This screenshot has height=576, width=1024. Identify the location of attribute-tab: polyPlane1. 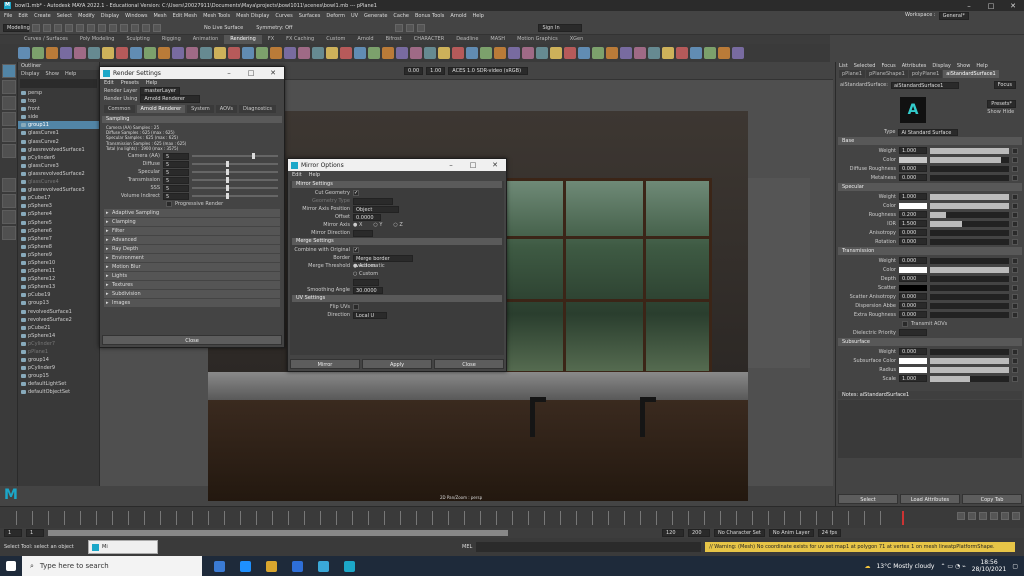
(925, 74).